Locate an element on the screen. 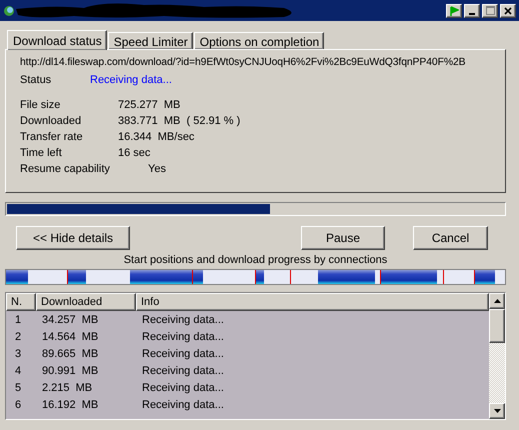 The height and width of the screenshot is (430, 519). scroll-up-button is located at coordinates (497, 301).